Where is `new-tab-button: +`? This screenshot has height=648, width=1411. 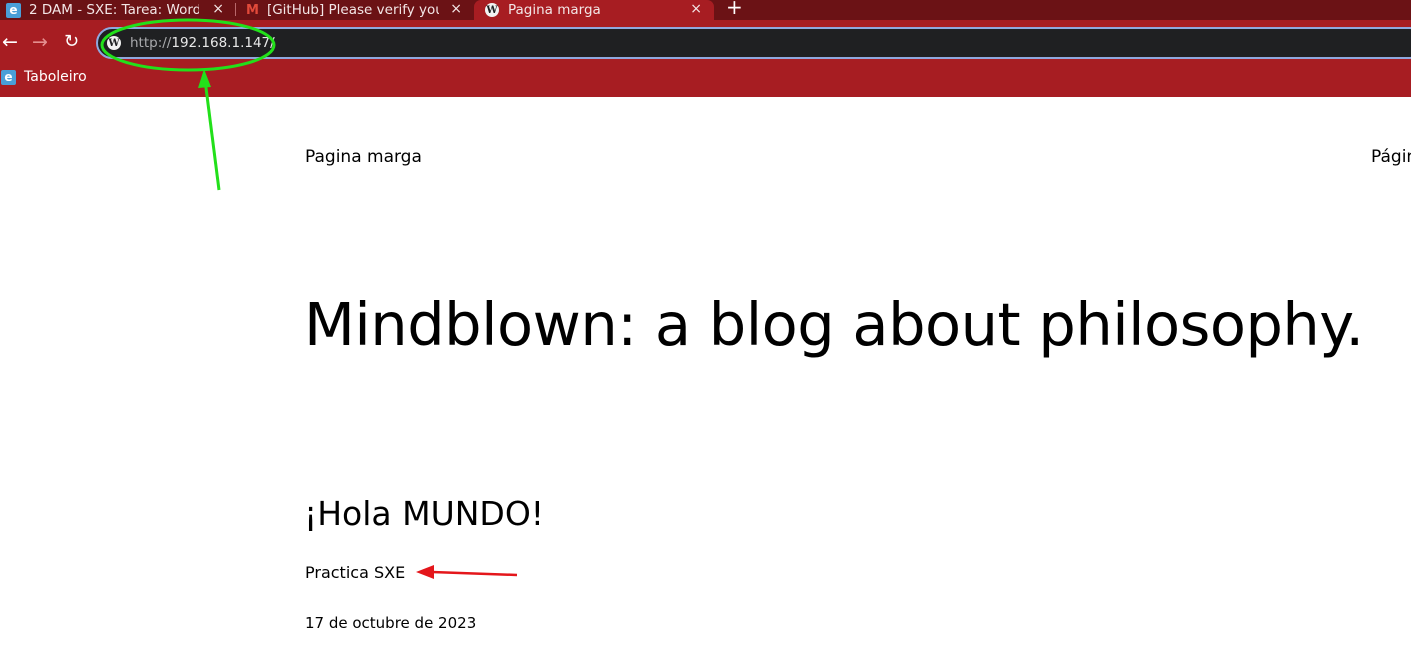
new-tab-button: + is located at coordinates (734, 9).